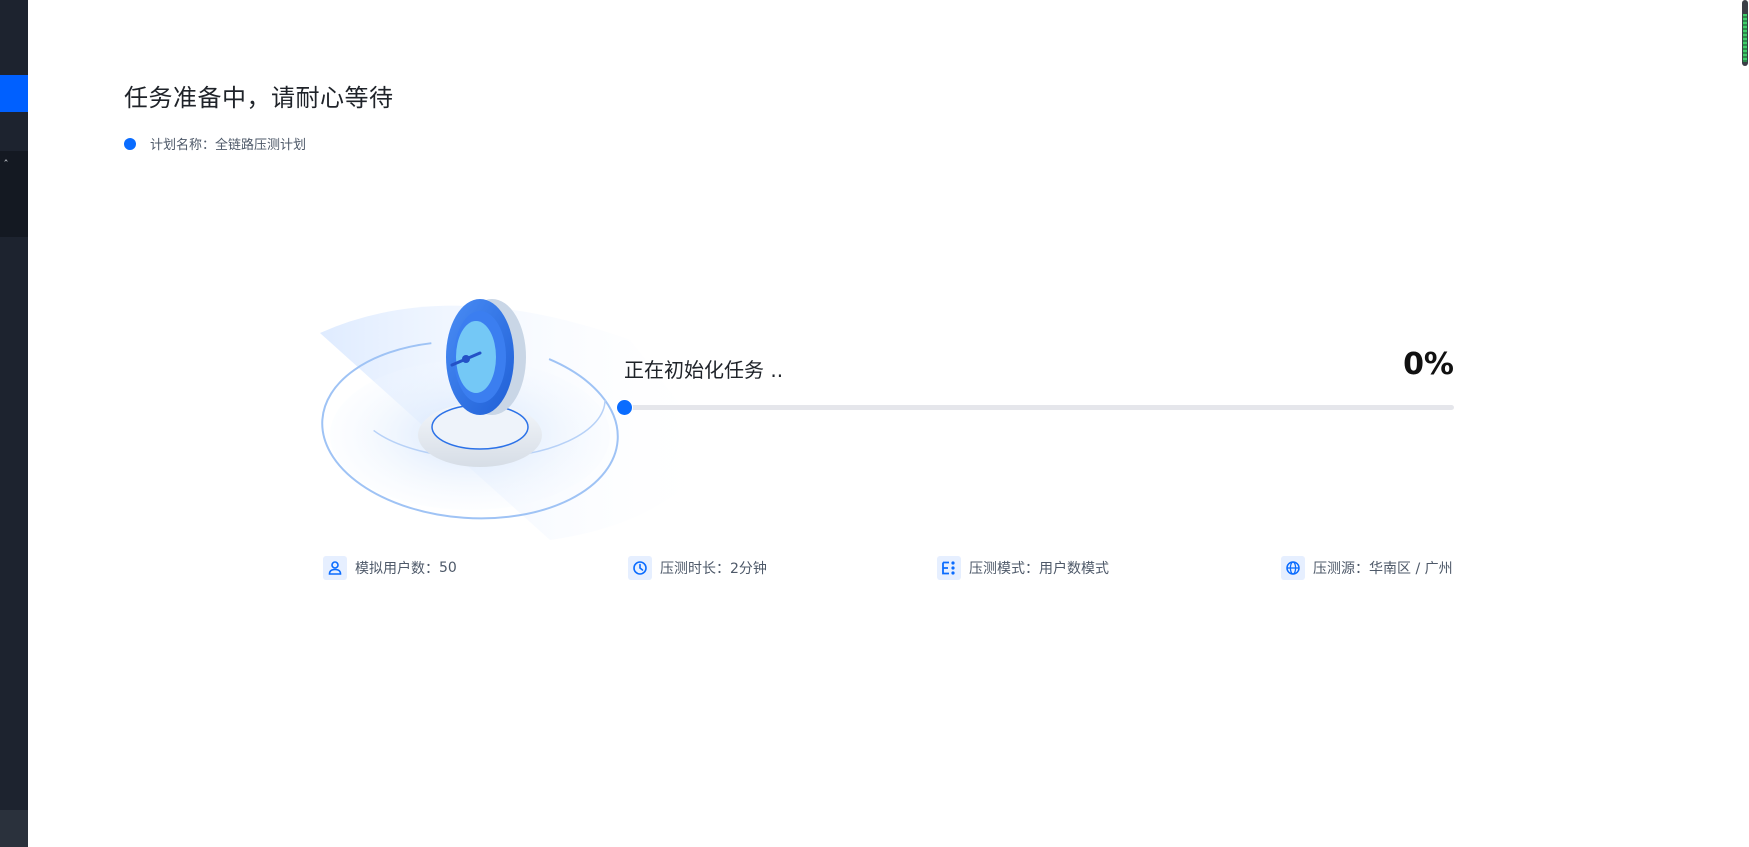  I want to click on stopwatch-illustration, so click(530, 420).